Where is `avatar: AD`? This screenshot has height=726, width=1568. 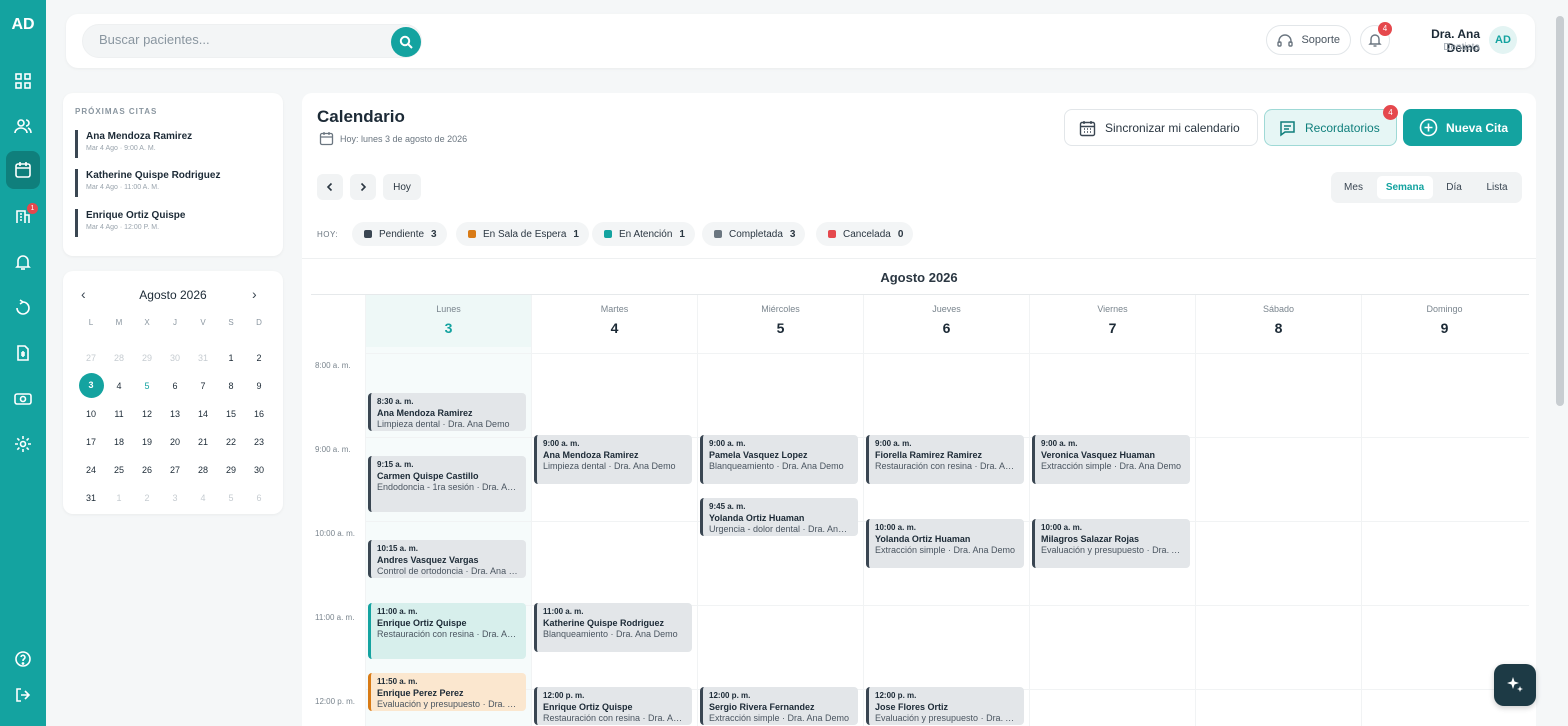 avatar: AD is located at coordinates (1503, 40).